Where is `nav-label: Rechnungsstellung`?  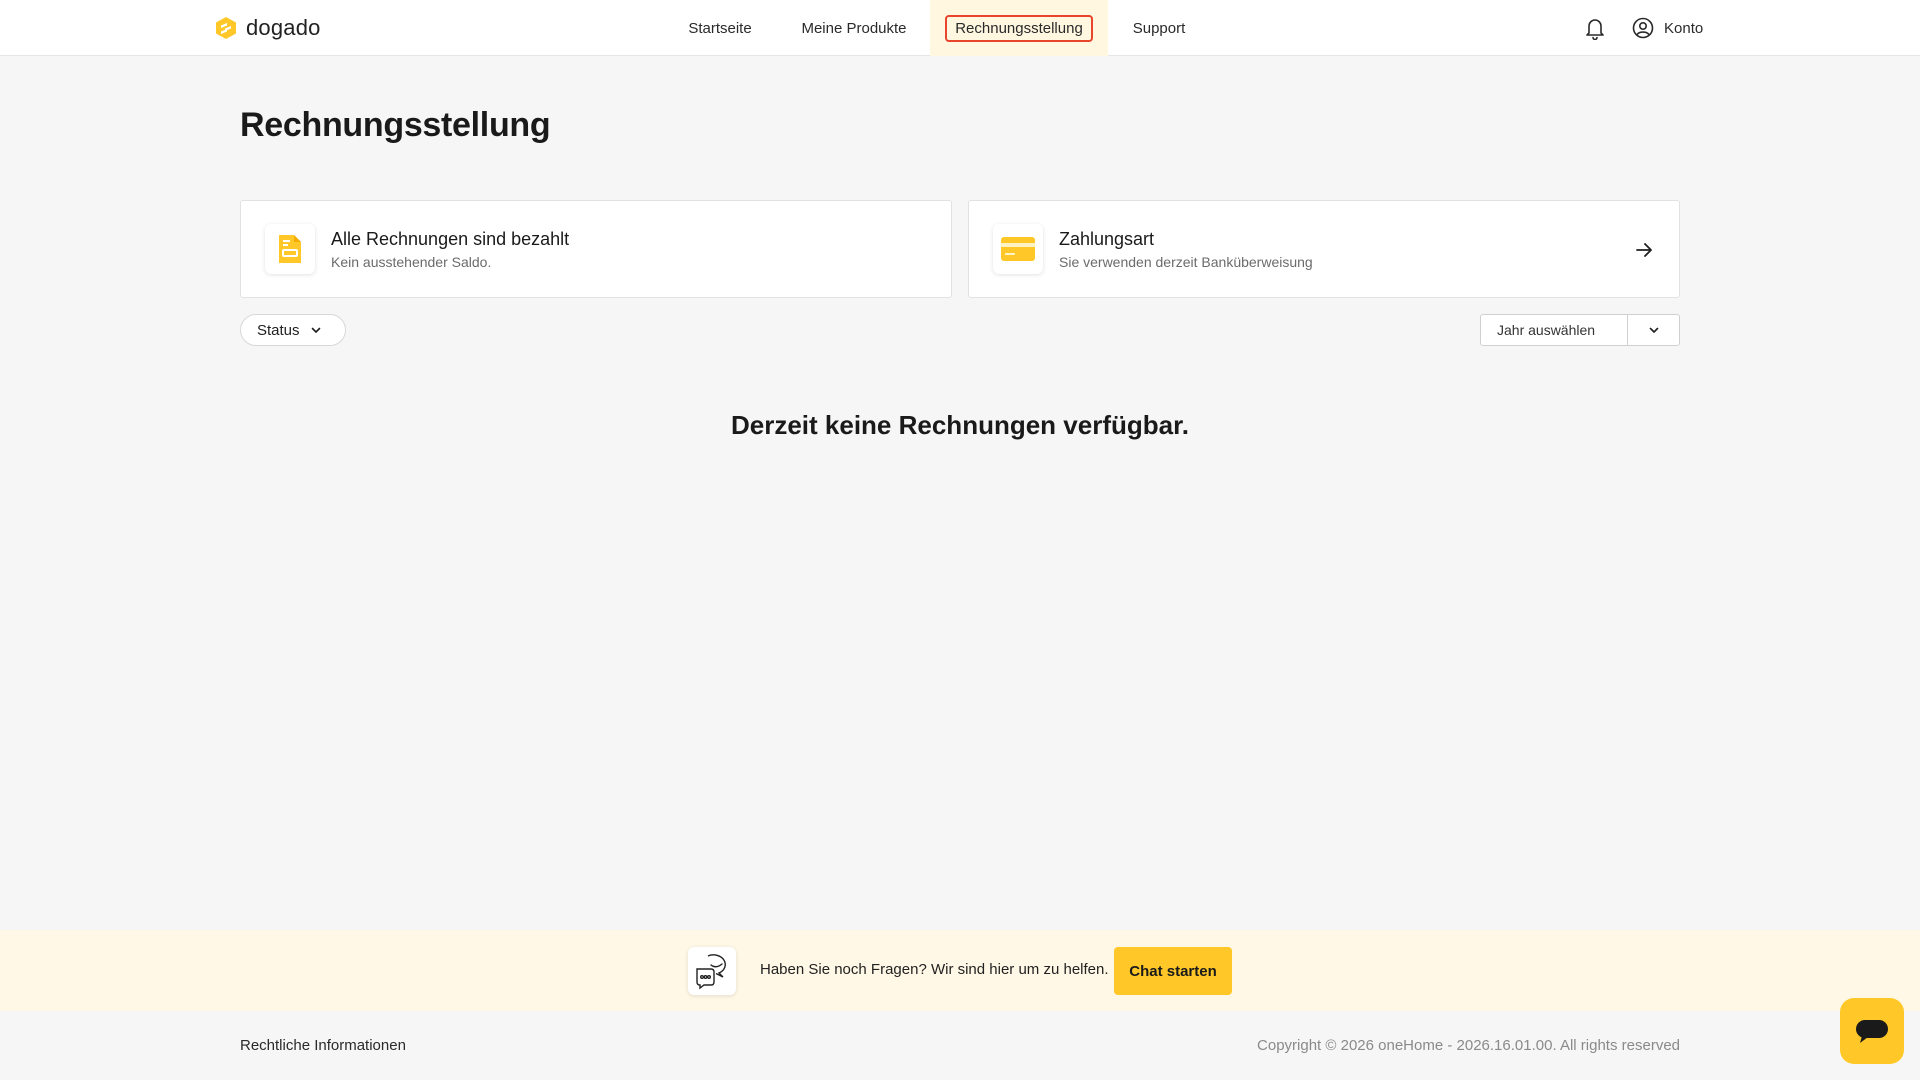
nav-label: Rechnungsstellung is located at coordinates (1019, 28).